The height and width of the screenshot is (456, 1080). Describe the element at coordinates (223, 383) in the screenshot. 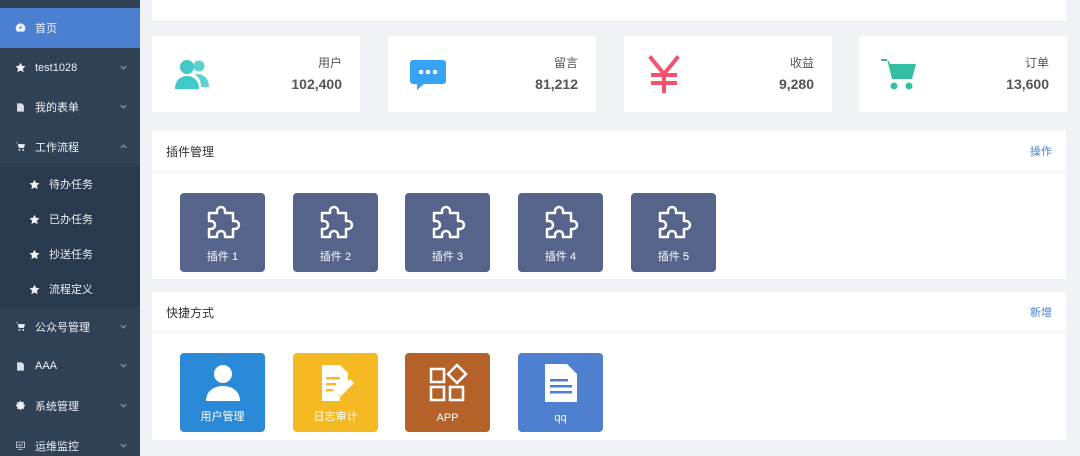

I see `user-icon` at that location.